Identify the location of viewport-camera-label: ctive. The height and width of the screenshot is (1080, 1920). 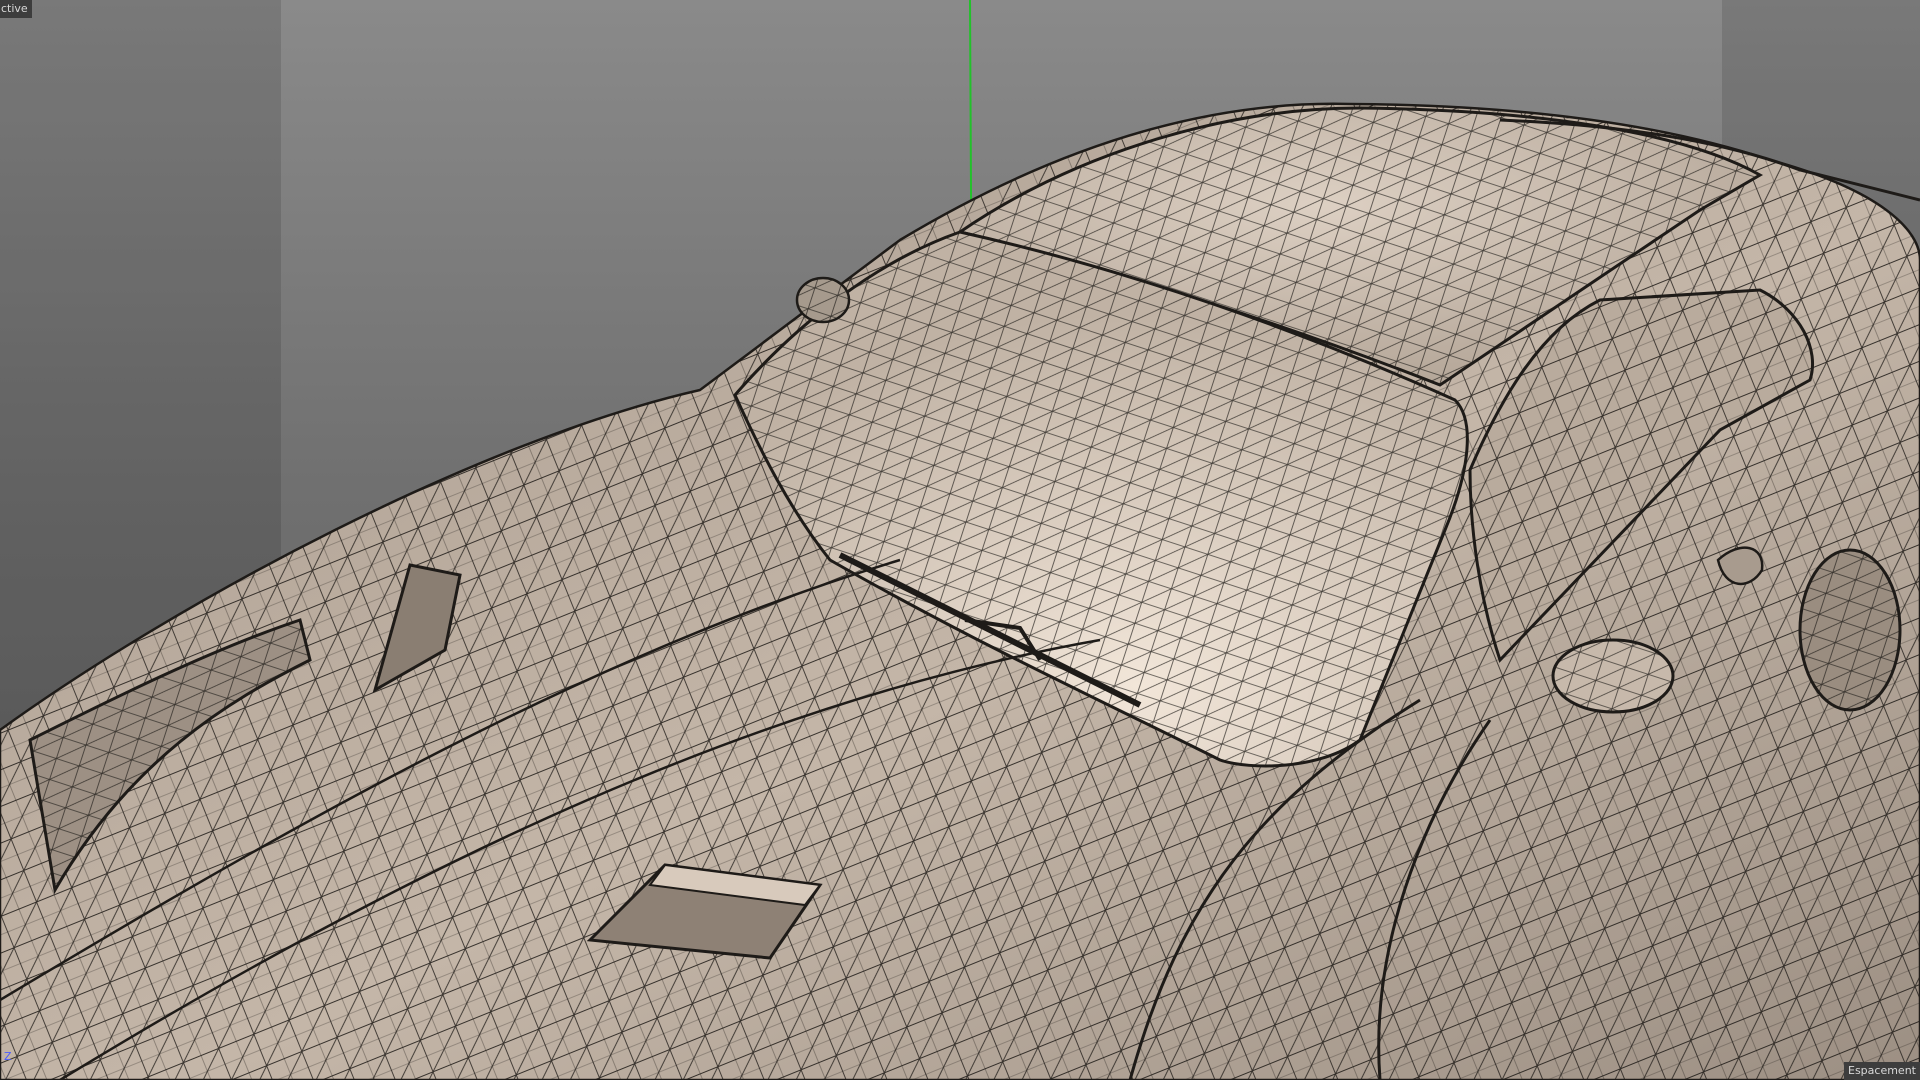
(16, 9).